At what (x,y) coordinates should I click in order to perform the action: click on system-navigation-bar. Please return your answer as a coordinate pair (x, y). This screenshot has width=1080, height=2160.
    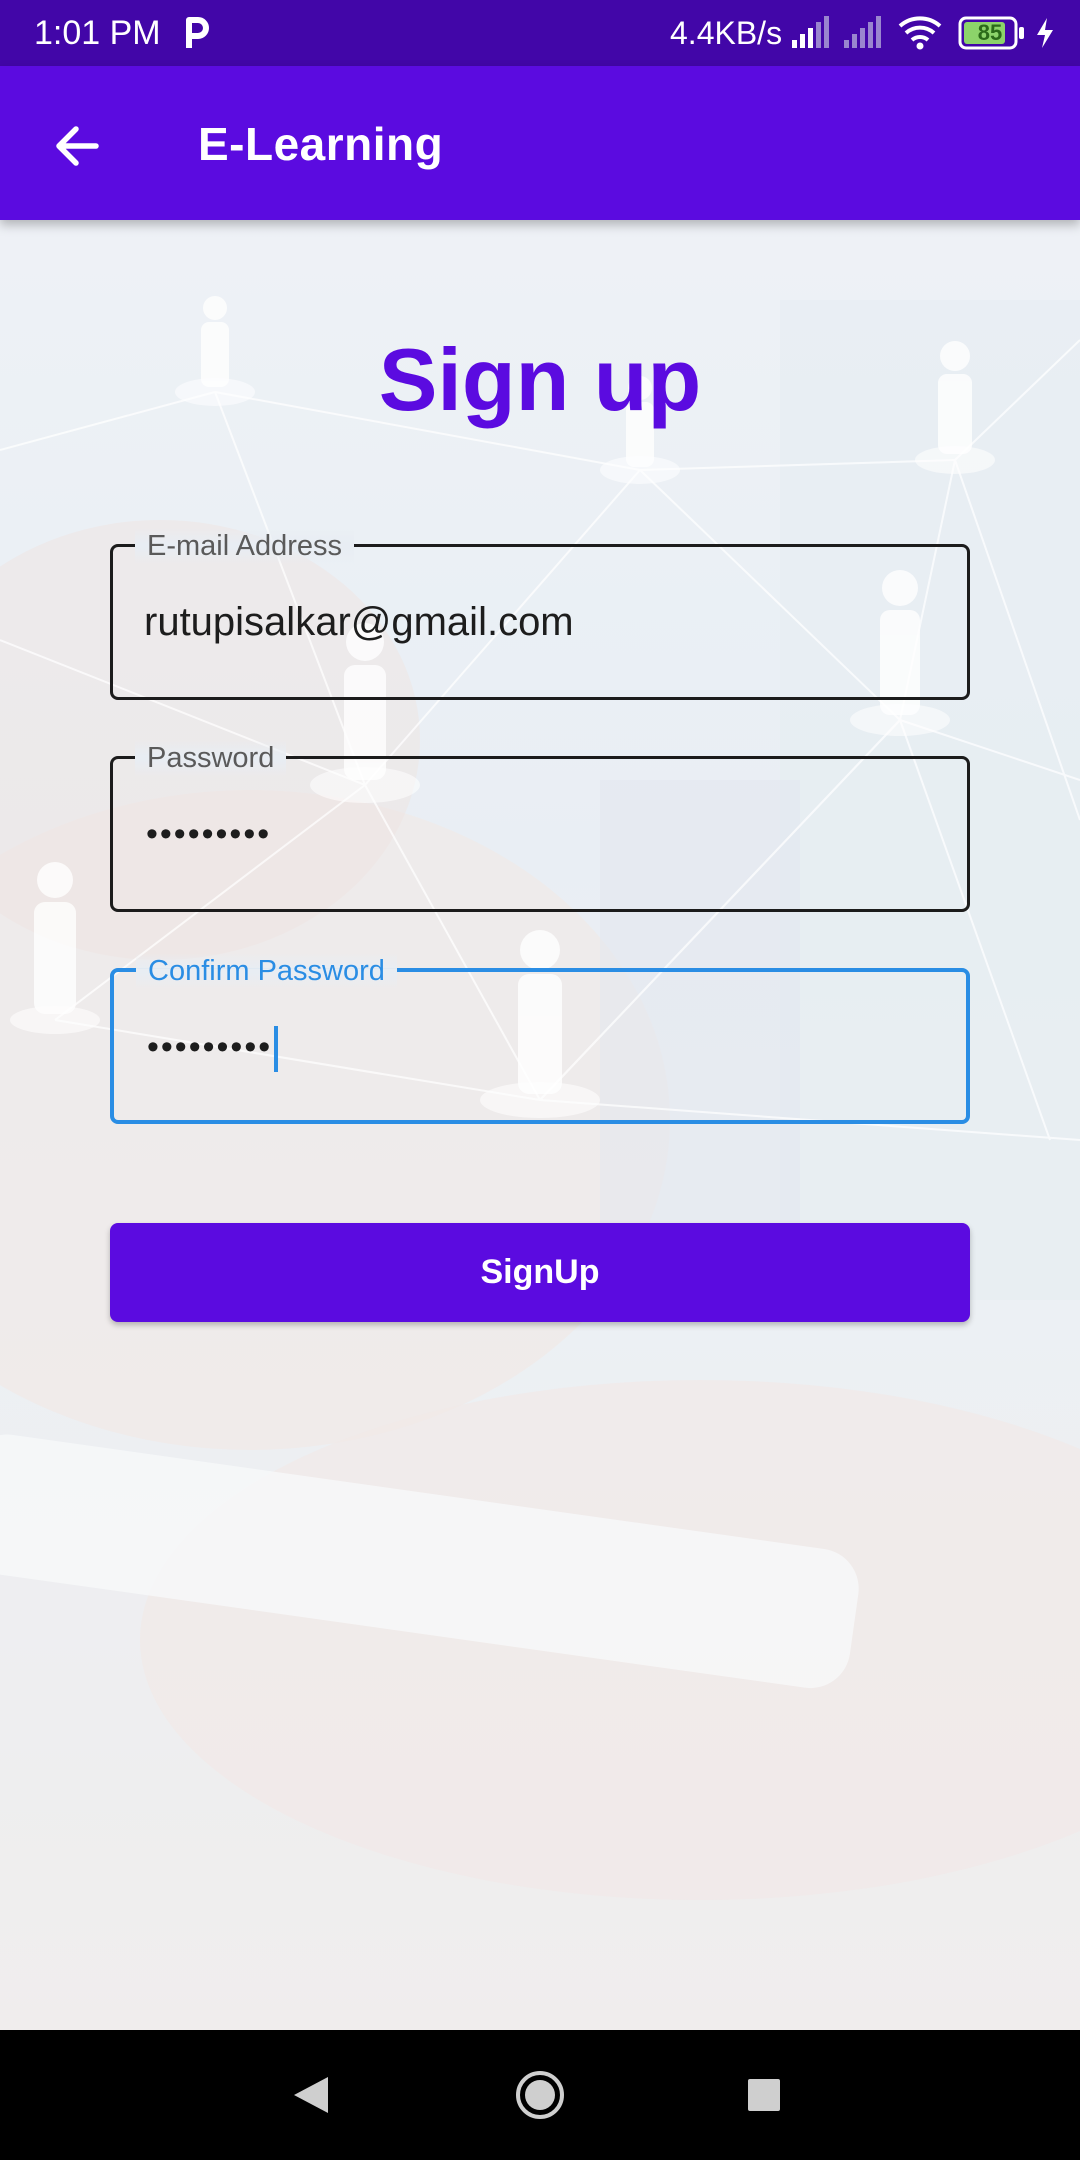
    Looking at the image, I should click on (540, 2095).